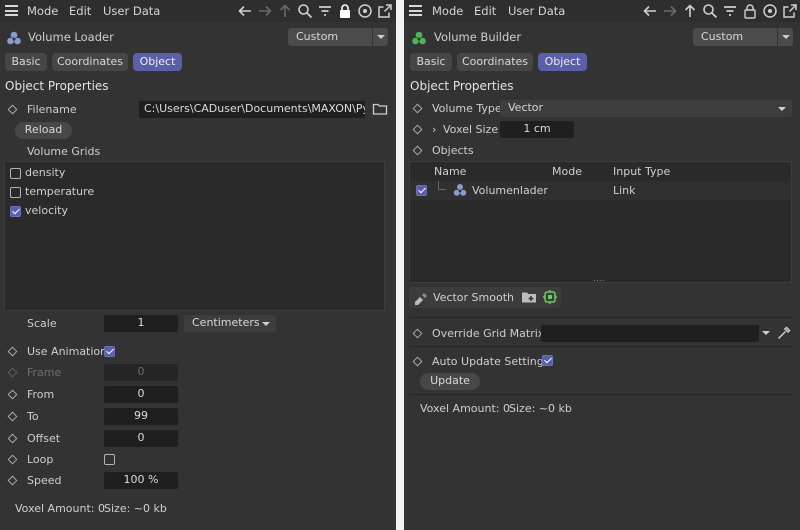  Describe the element at coordinates (547, 360) in the screenshot. I see `auto-update-checkbox` at that location.